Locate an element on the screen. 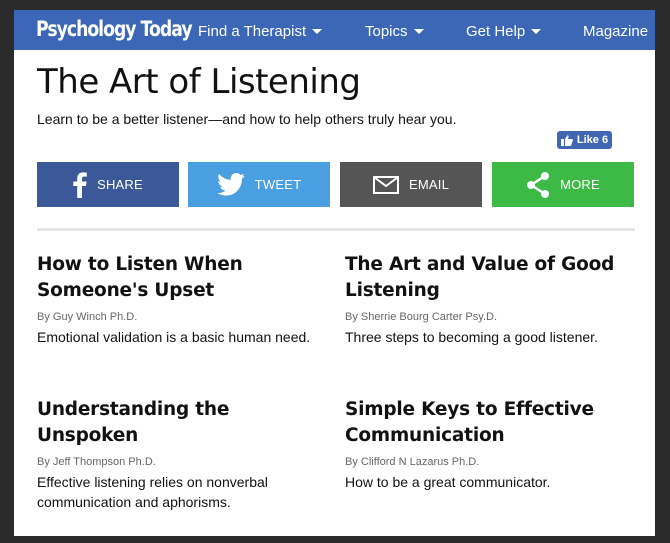 The width and height of the screenshot is (670, 543). article-author: By Guy Winch Ph.D. is located at coordinates (87, 317).